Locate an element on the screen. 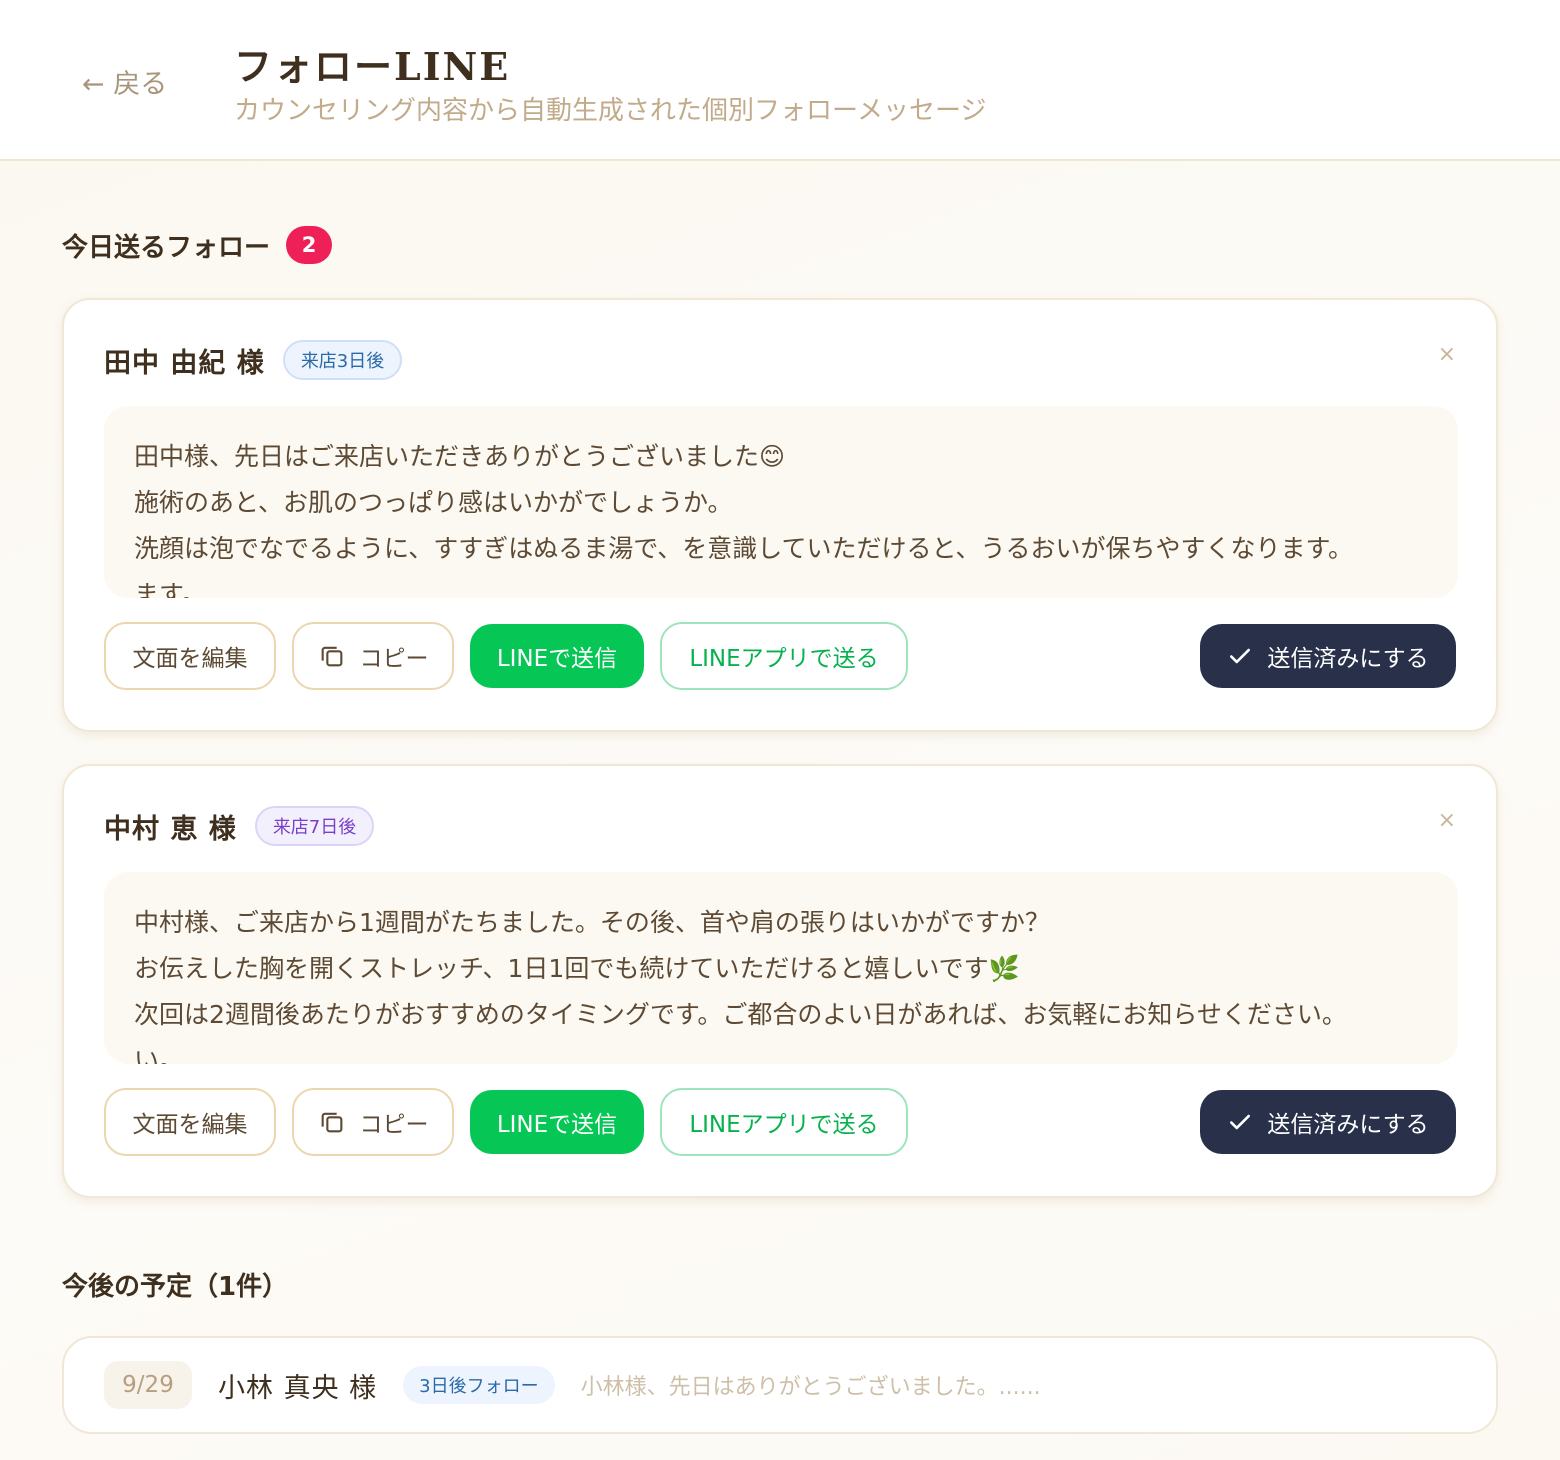 The image size is (1560, 1460). upcoming-section-label: 今後の予定（1件） is located at coordinates (175, 1287).